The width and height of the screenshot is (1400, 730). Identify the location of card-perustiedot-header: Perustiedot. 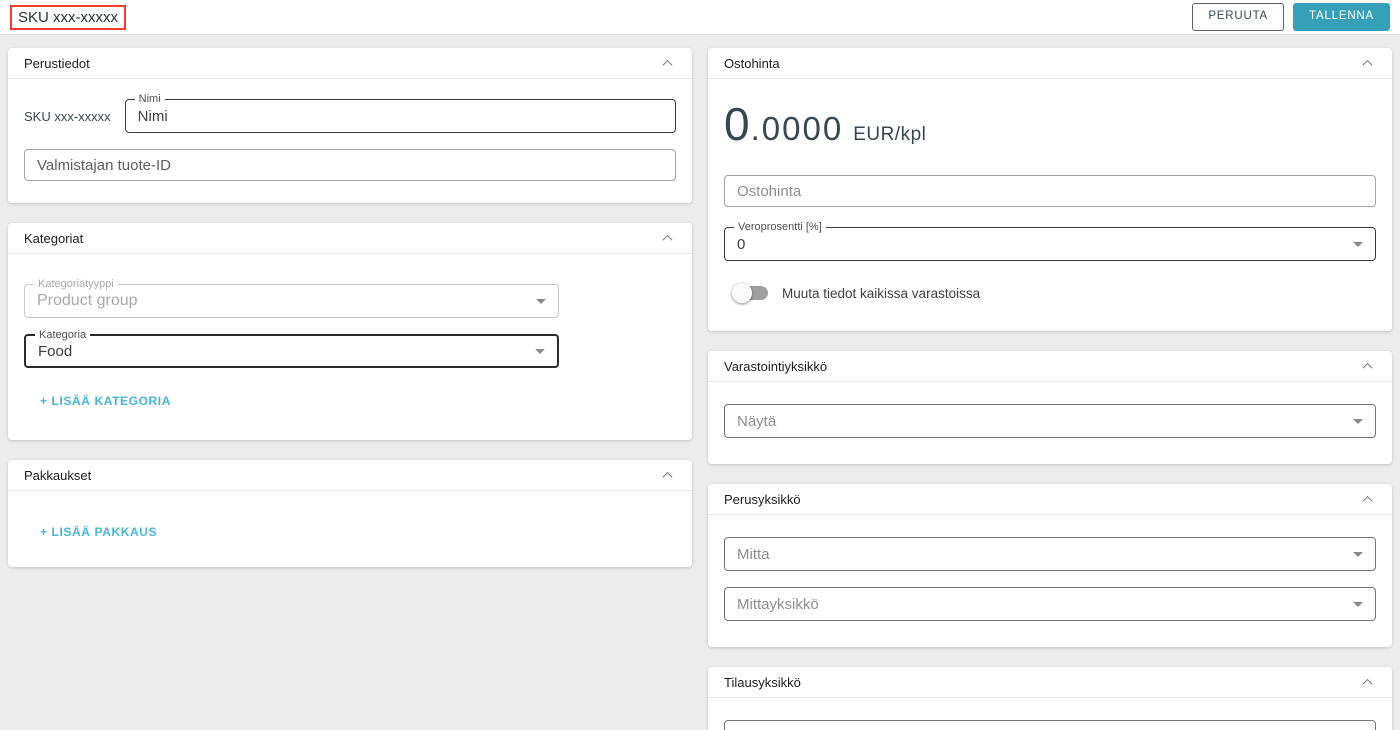
(350, 63).